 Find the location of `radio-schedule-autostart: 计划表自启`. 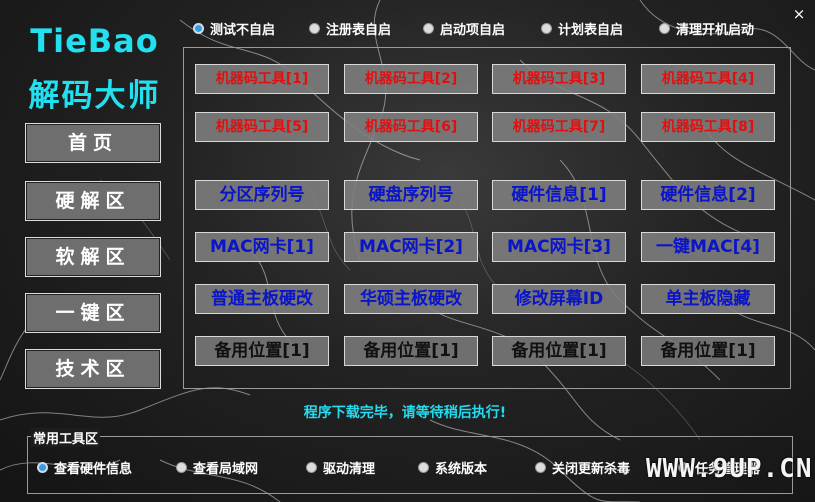

radio-schedule-autostart: 计划表自启 is located at coordinates (600, 28).